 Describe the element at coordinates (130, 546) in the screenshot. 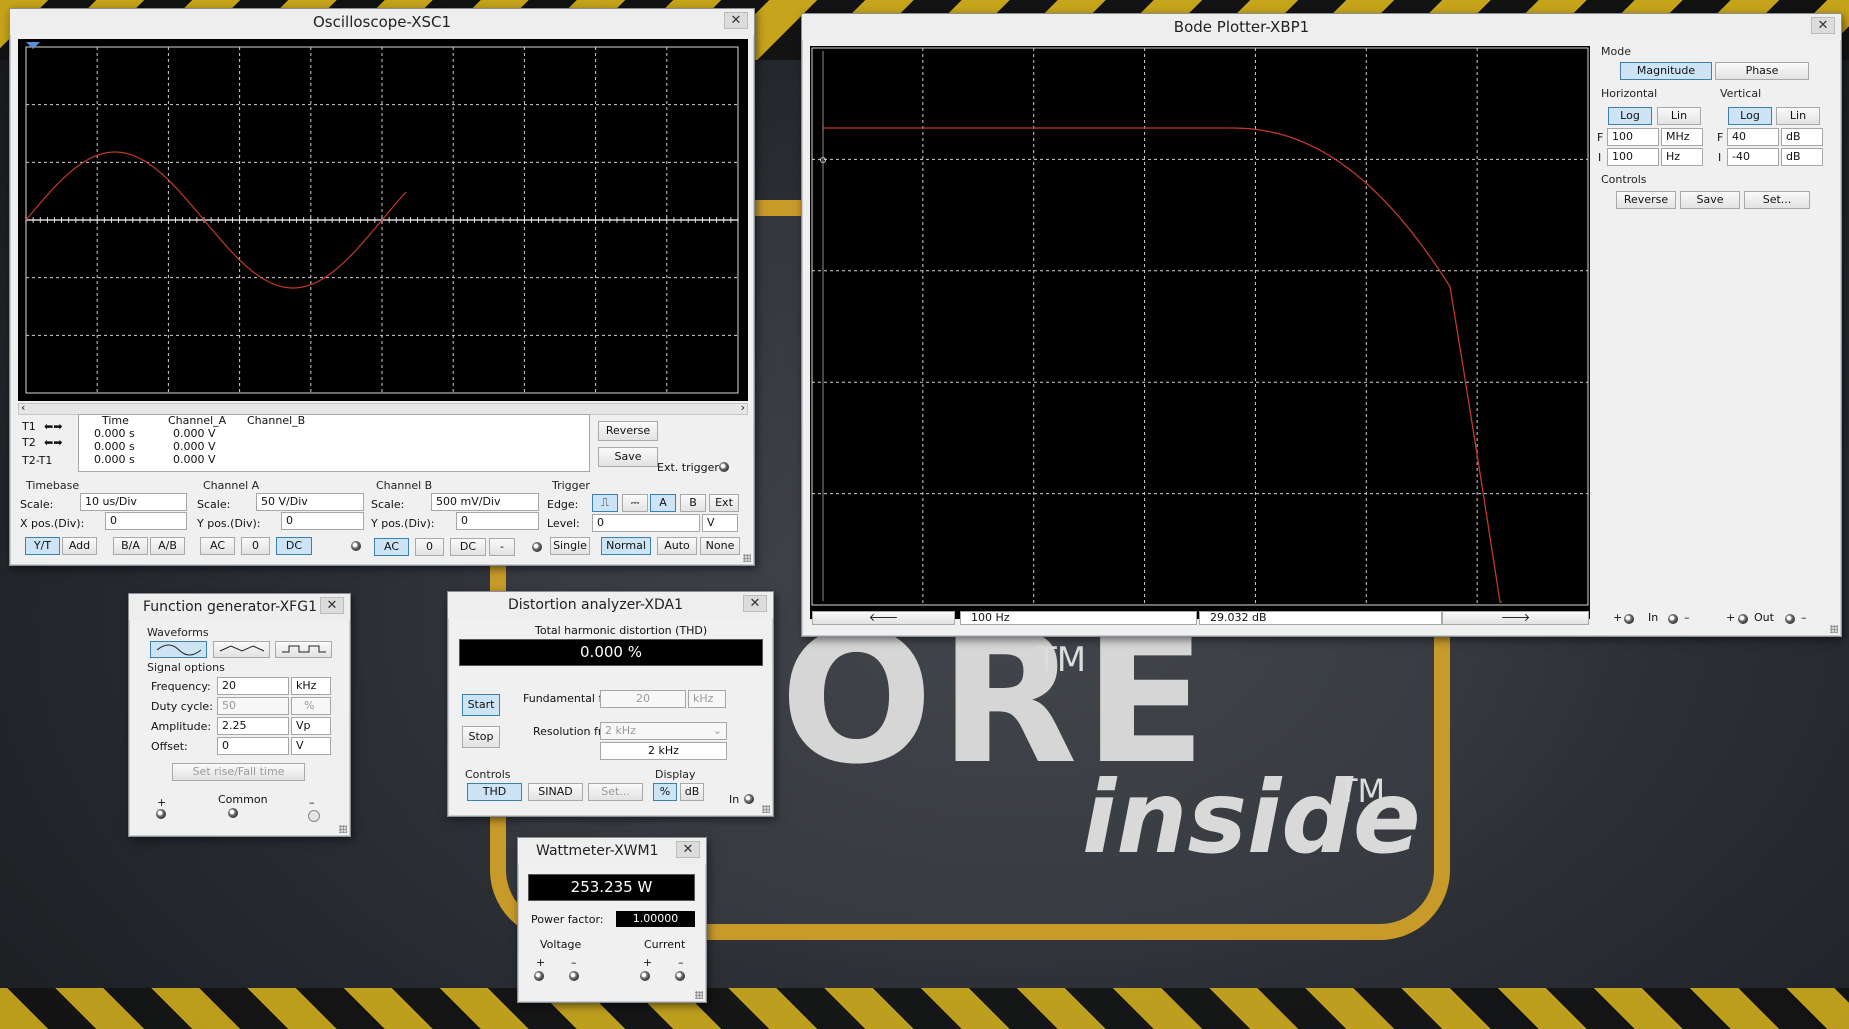

I see `b-over-a-button: B/A` at that location.